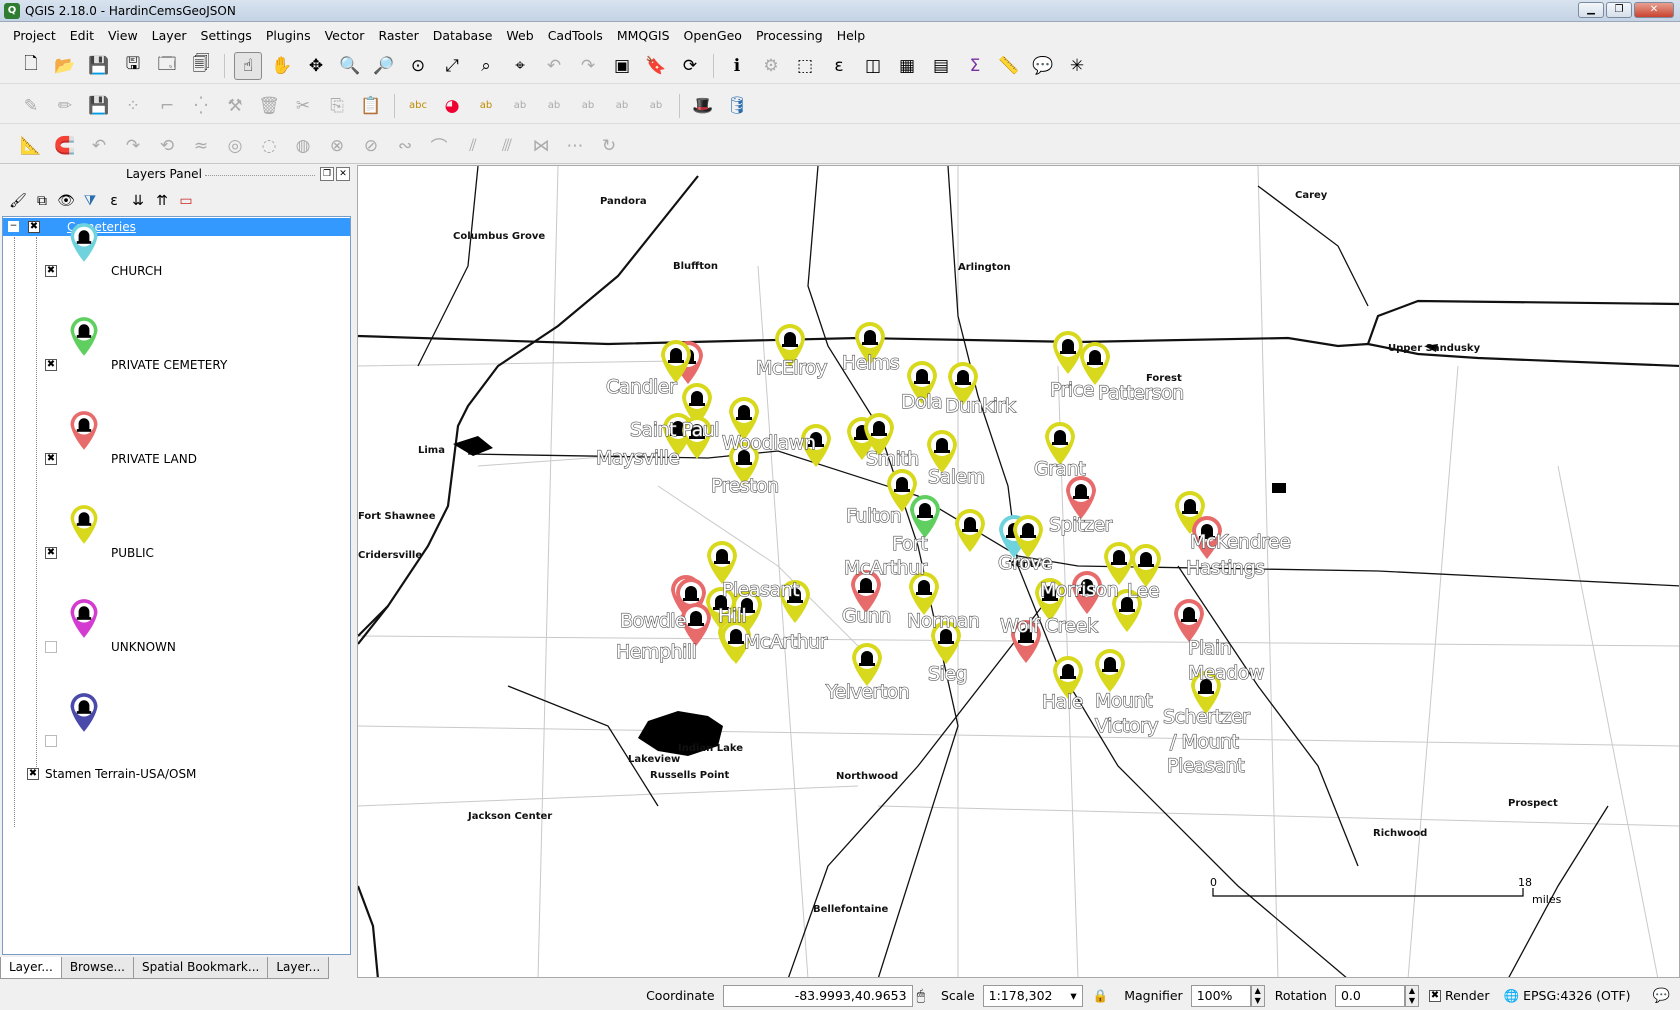 The image size is (1680, 1010). Describe the element at coordinates (690, 66) in the screenshot. I see `refresh-icon: ⟳` at that location.